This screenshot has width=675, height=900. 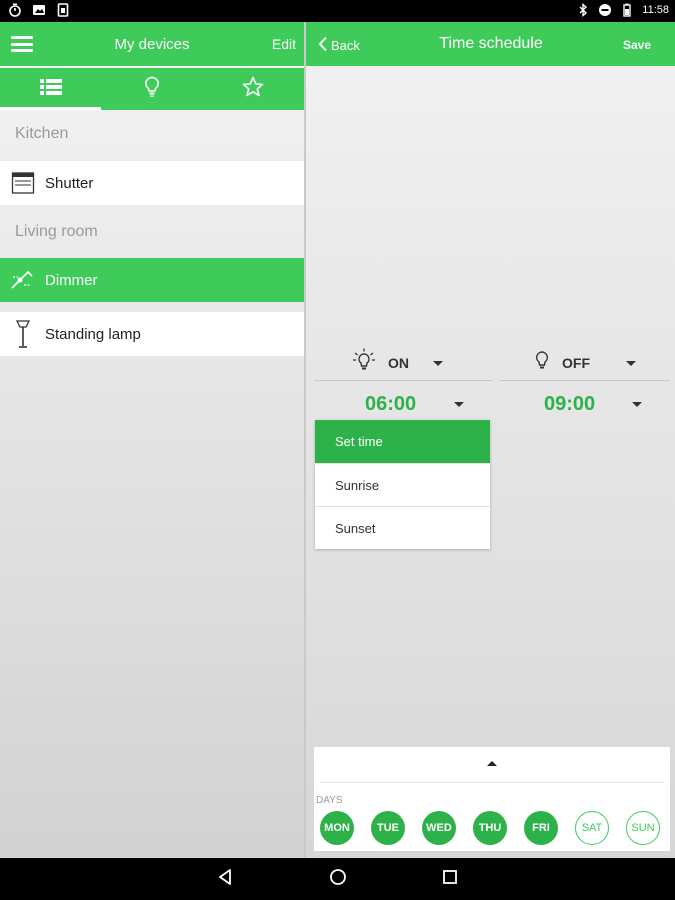 I want to click on home-circle-icon, so click(x=338, y=879).